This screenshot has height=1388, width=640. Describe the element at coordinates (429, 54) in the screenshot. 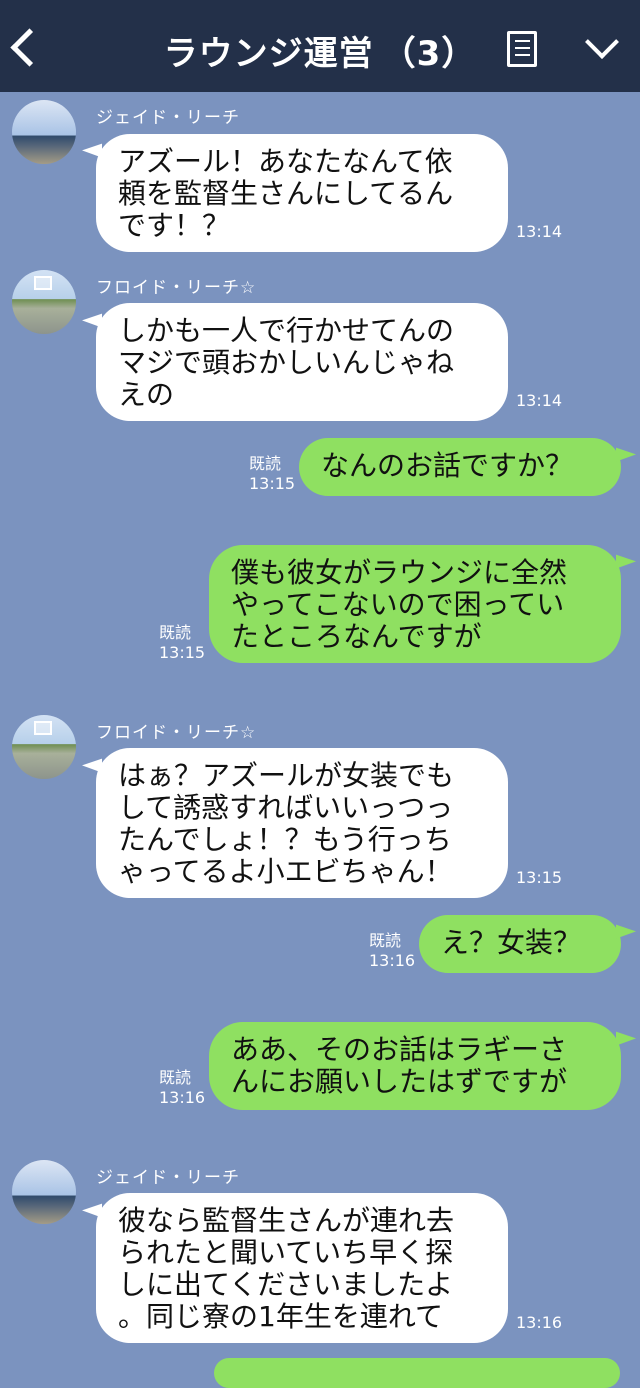

I see `member-count: （3）` at that location.